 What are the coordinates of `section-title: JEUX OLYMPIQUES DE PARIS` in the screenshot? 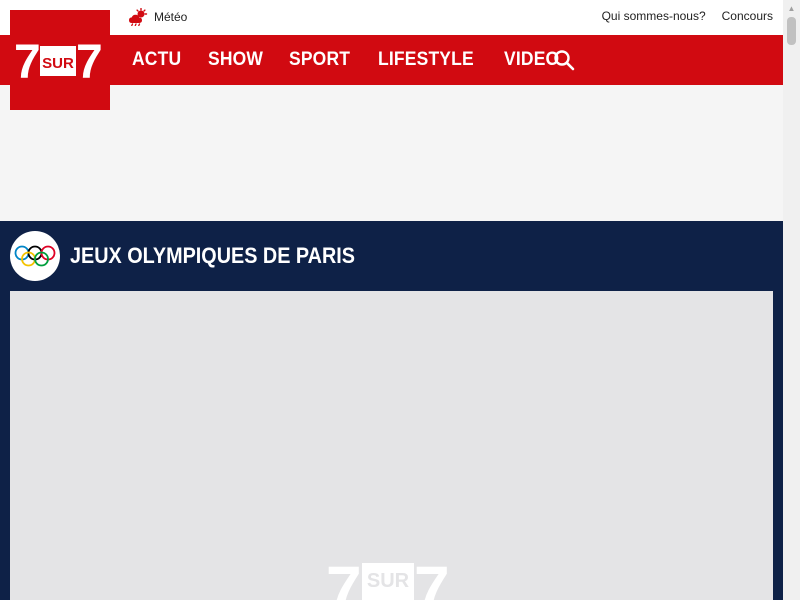 It's located at (212, 255).